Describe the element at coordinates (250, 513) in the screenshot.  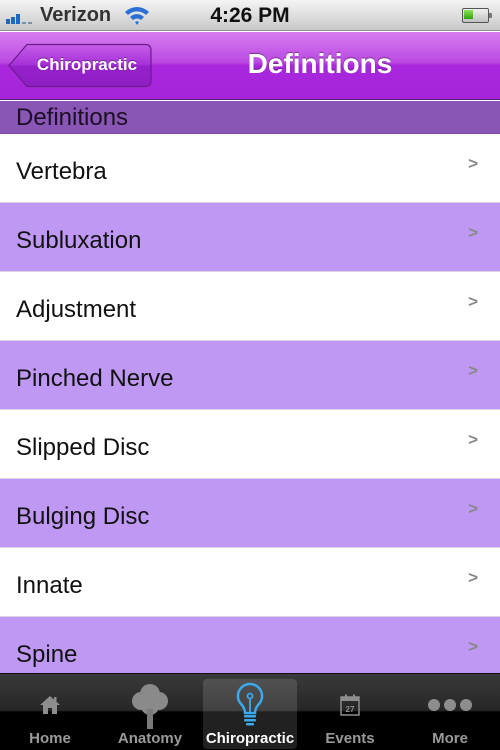
I see `list-item: Bulging Disc >` at that location.